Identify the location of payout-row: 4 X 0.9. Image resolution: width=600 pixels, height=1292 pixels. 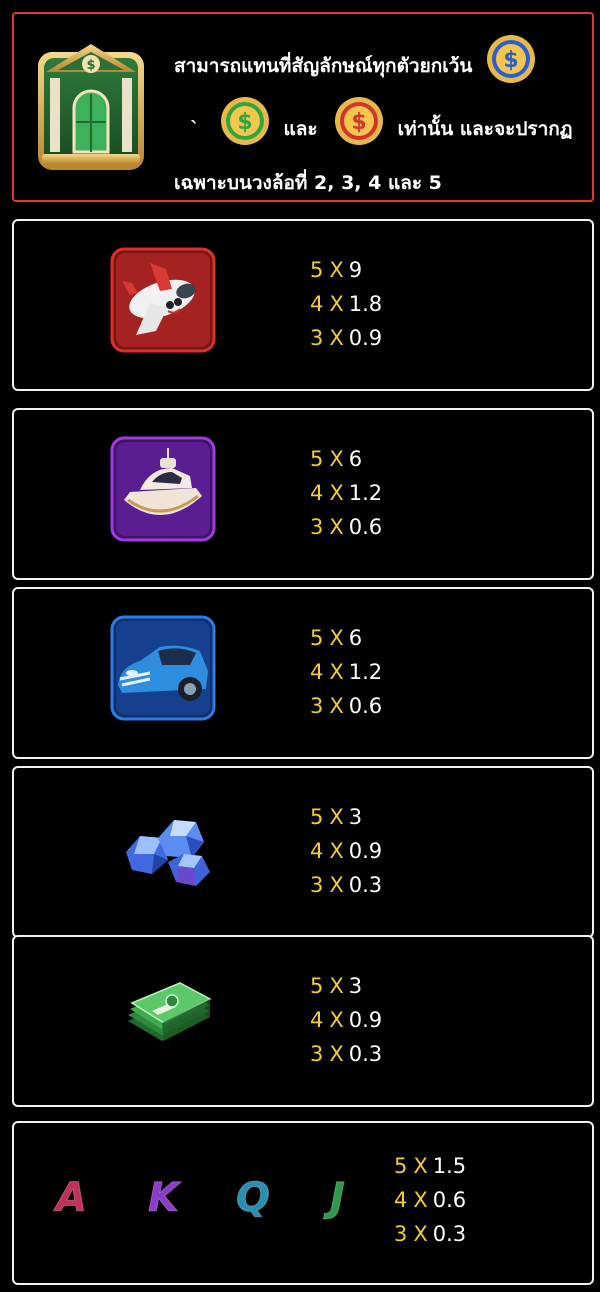
(346, 851).